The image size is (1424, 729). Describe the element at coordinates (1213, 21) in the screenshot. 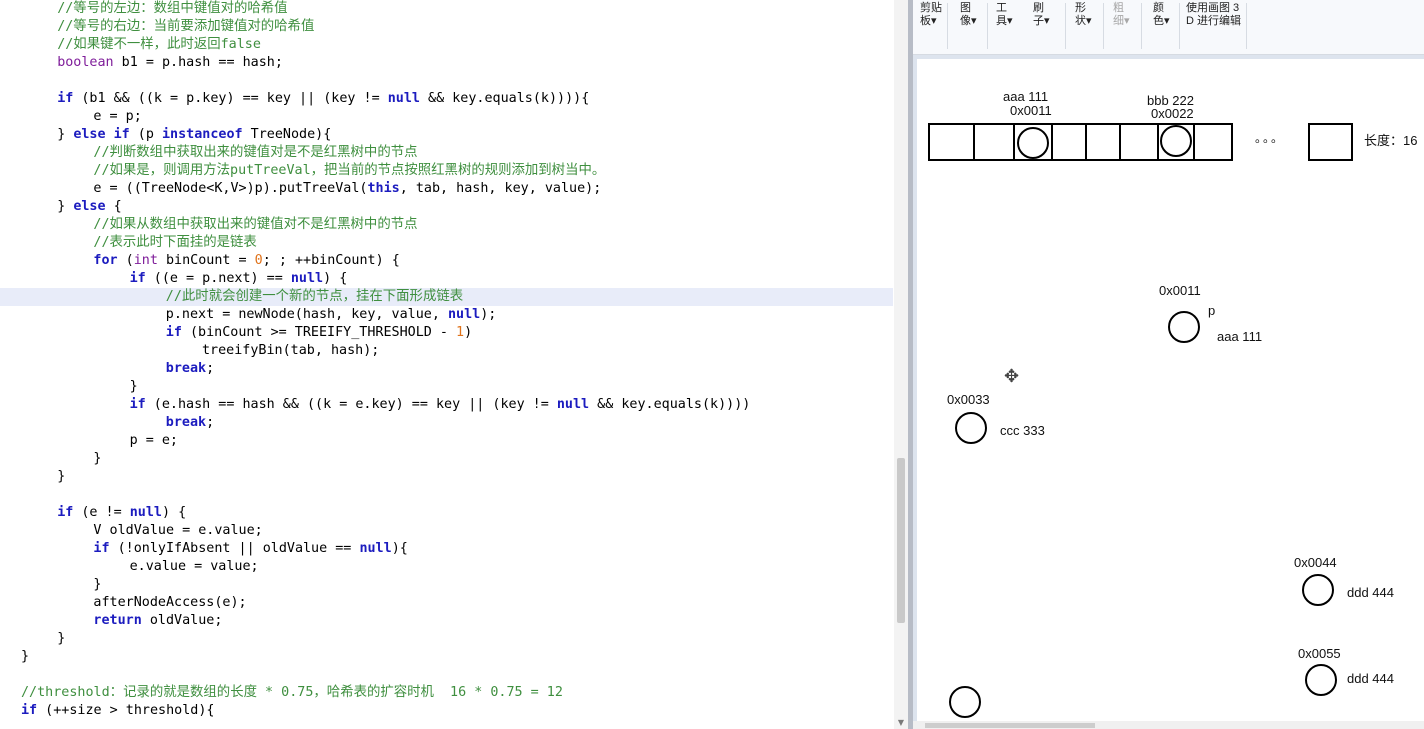

I see `paint3d-label-2: D 进行编辑` at that location.